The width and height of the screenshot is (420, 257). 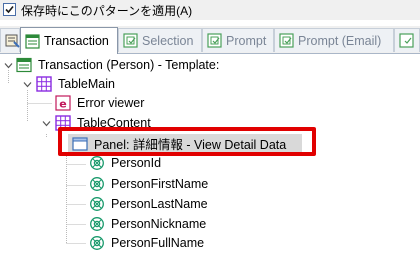 I want to click on highlight-frame, so click(x=187, y=141).